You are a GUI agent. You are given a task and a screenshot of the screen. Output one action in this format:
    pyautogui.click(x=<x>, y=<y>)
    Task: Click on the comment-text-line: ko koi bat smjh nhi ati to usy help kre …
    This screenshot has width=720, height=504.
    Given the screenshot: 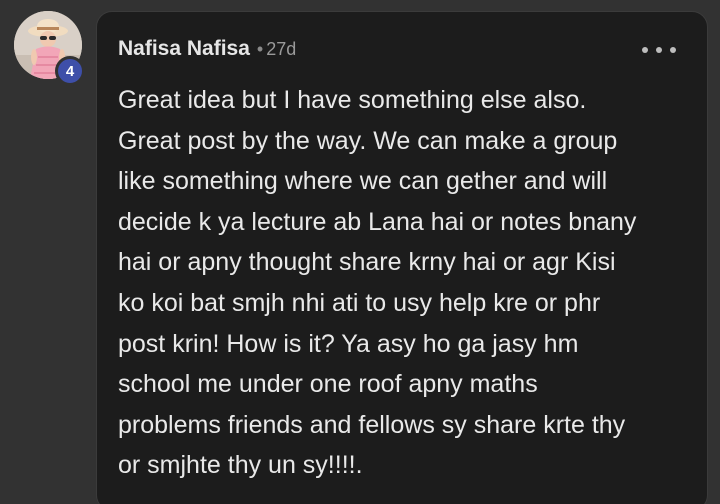 What is the action you would take?
    pyautogui.click(x=359, y=302)
    